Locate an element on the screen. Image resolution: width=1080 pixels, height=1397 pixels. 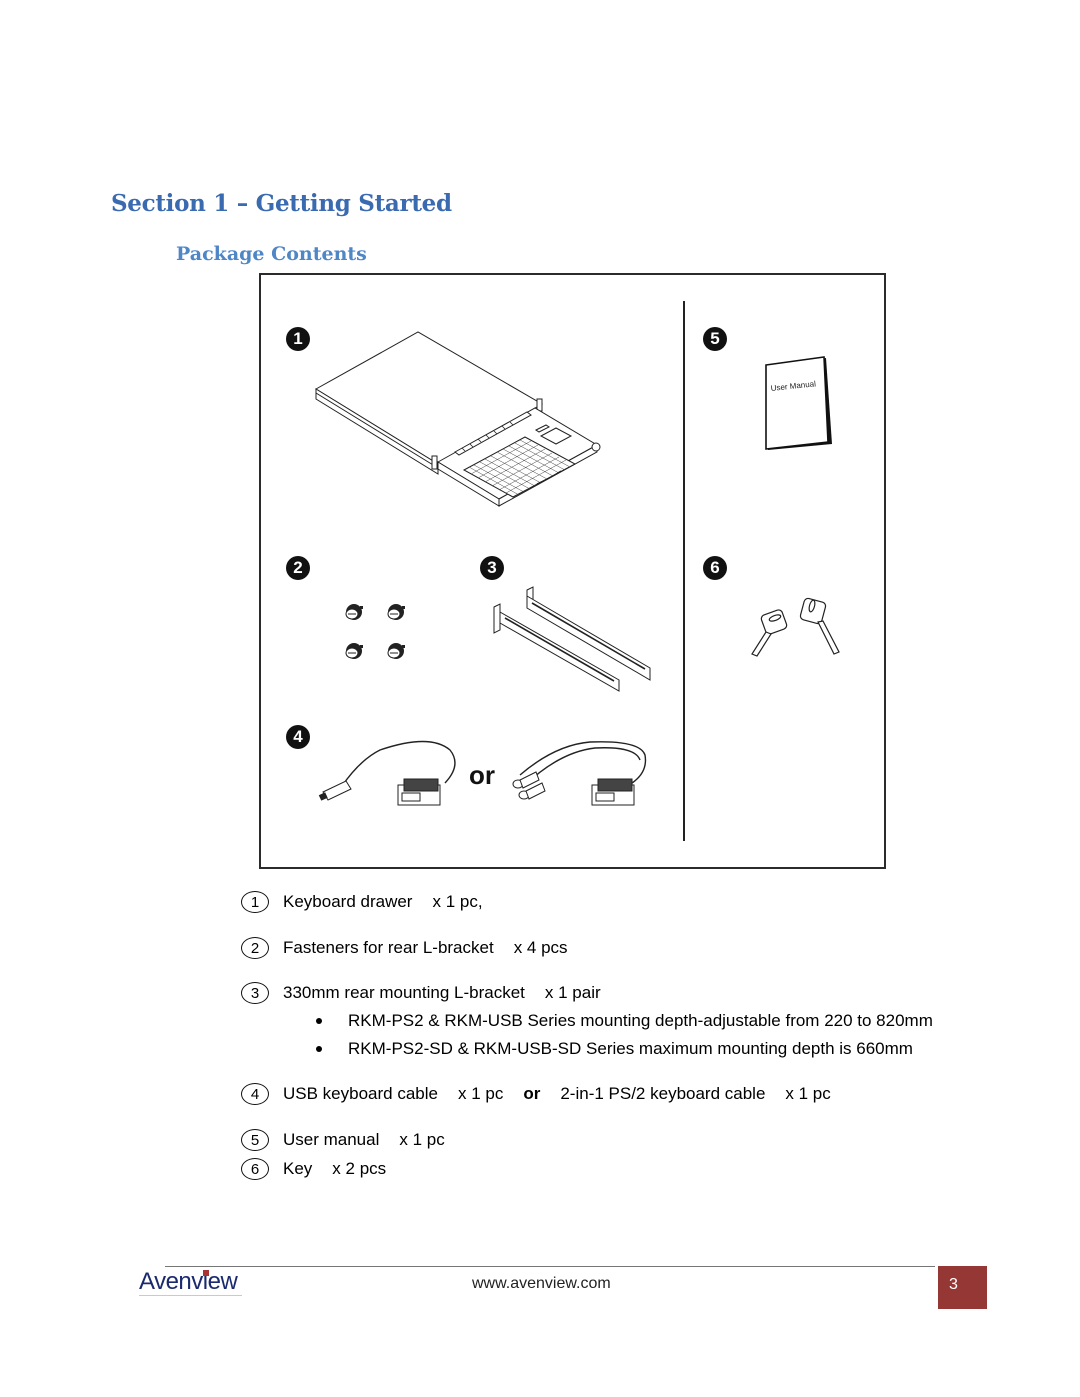
usb-plug is located at coordinates (335, 790).